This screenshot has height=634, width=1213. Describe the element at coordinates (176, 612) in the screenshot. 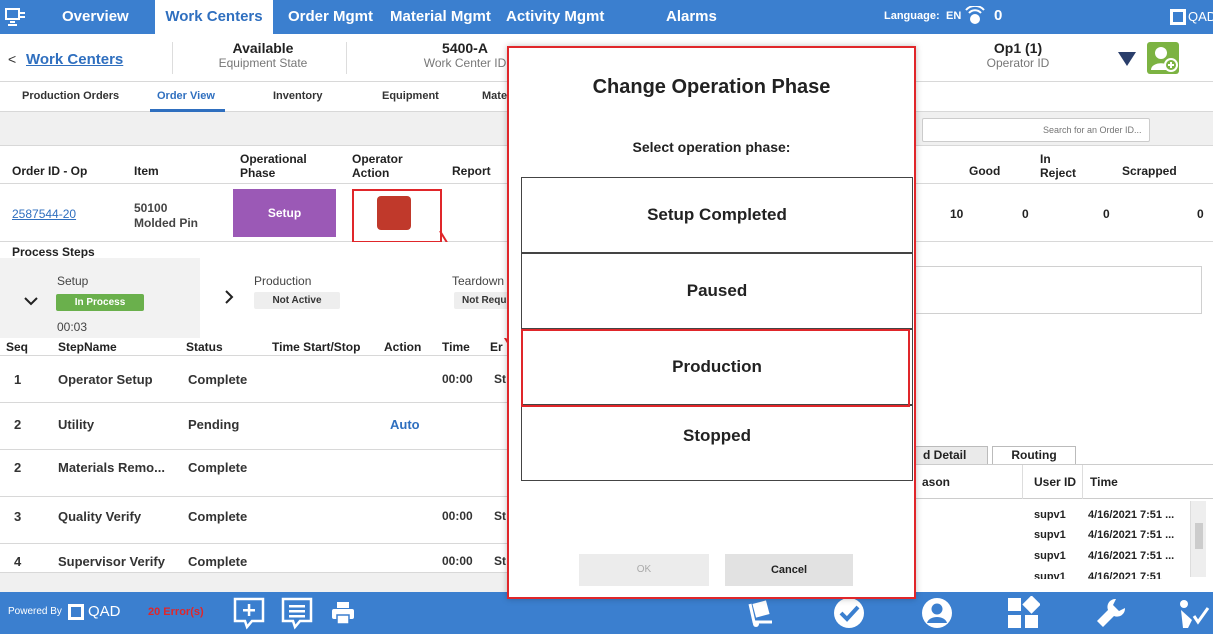

I see `error-count-link: 20 Error(s)` at that location.